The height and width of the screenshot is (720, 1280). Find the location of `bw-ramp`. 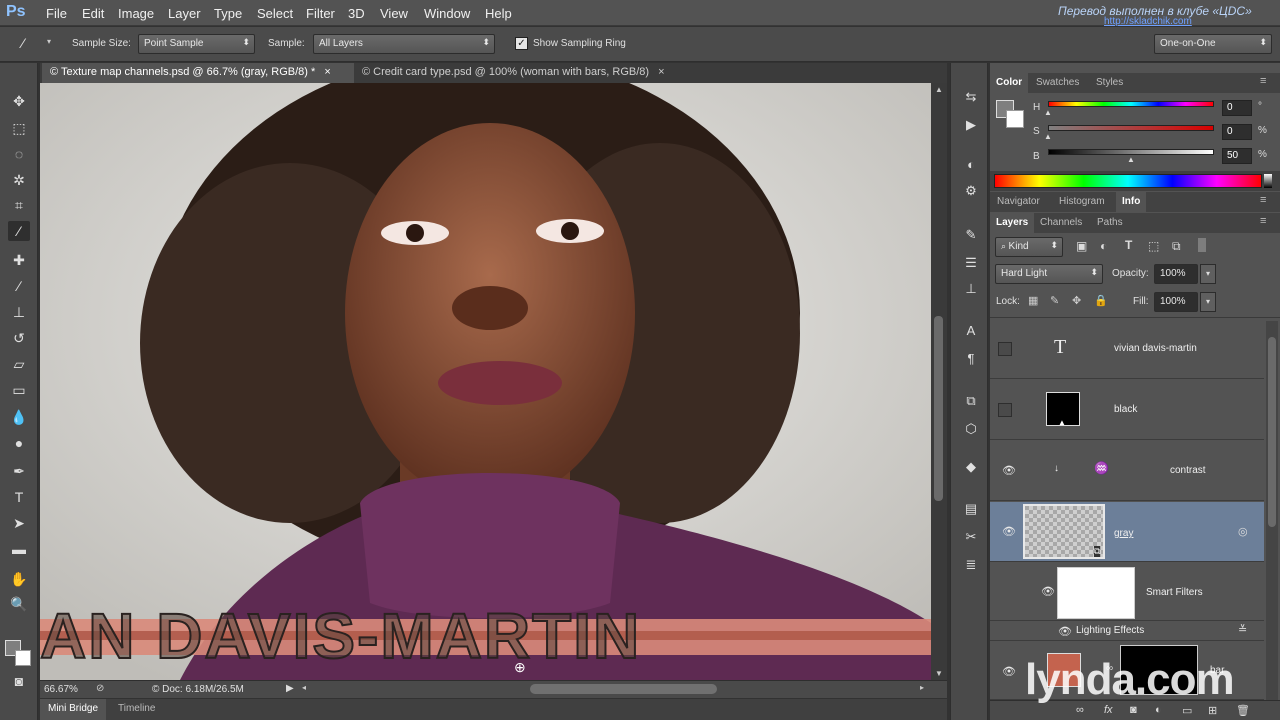

bw-ramp is located at coordinates (1268, 181).